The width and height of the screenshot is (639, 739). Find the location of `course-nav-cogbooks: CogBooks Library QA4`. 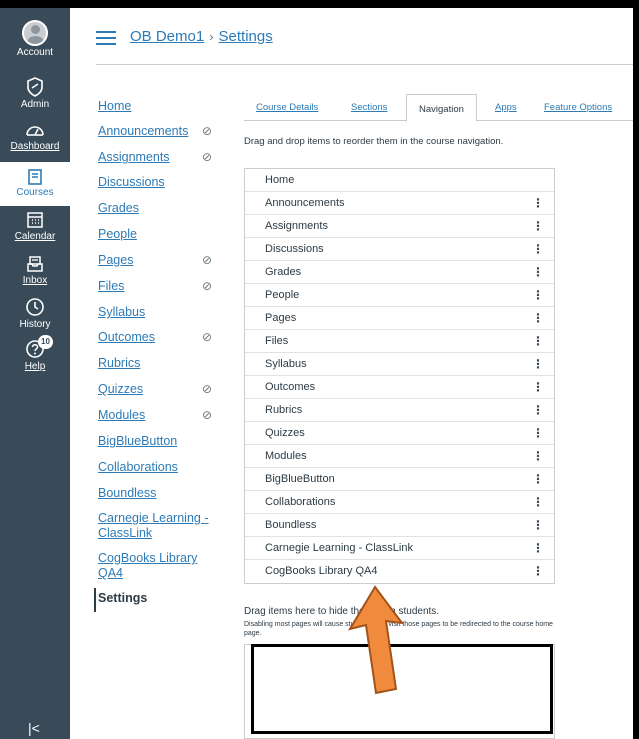

course-nav-cogbooks: CogBooks Library QA4 is located at coordinates (158, 566).